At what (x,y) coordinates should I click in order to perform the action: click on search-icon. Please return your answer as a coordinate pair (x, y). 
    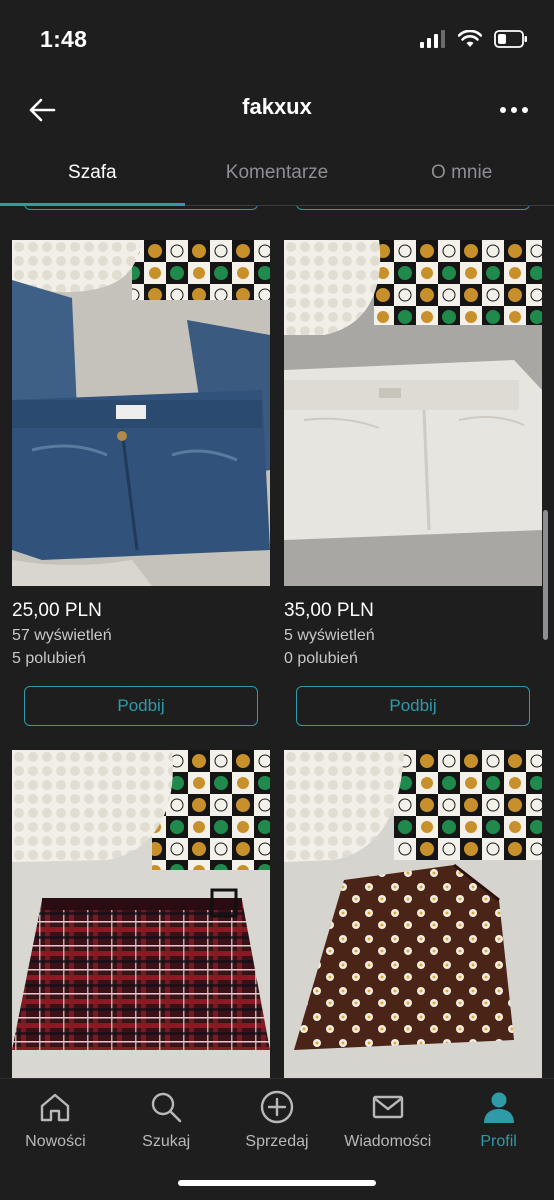
    Looking at the image, I should click on (166, 1107).